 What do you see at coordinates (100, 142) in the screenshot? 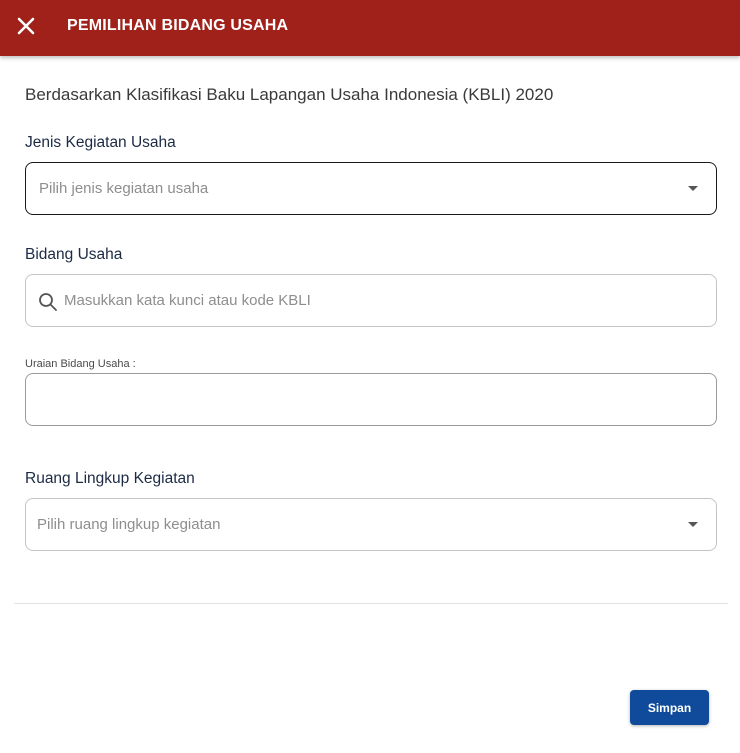
I see `jenis-kegiatan-label: Jenis Kegiatan Usaha` at bounding box center [100, 142].